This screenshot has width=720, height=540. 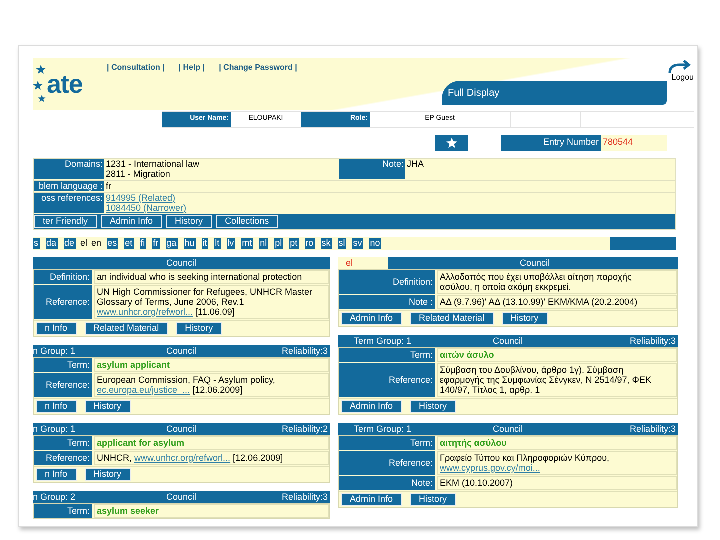 I want to click on language-value: fr, so click(x=108, y=186).